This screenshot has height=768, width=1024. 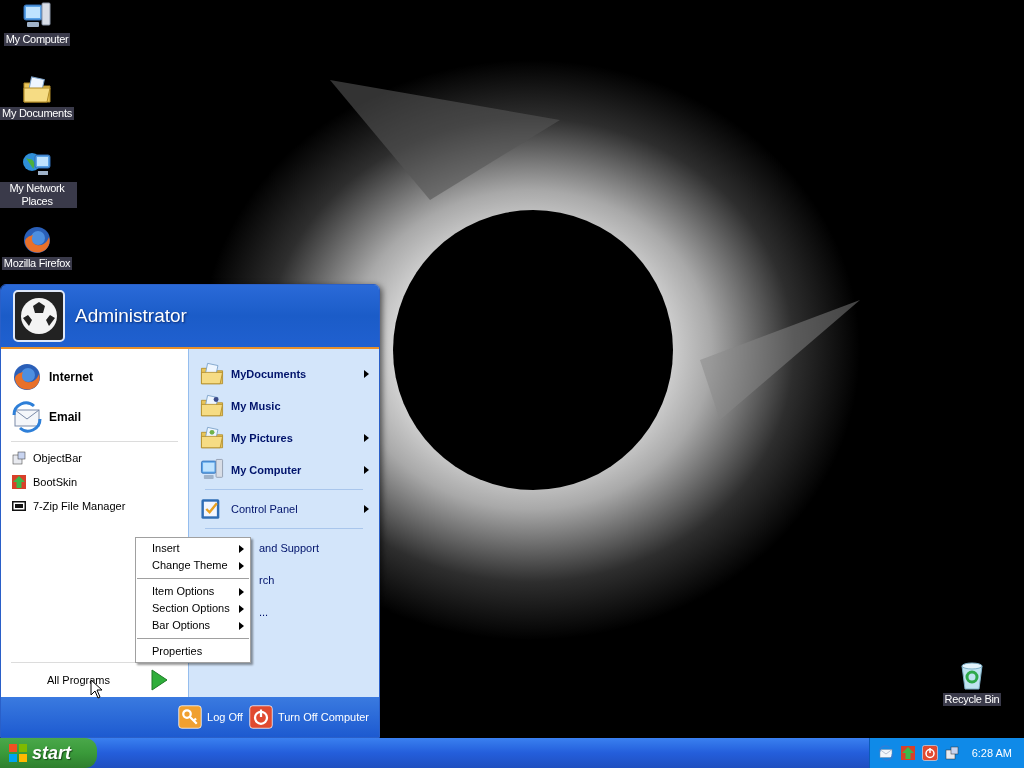 I want to click on place-item: My Music, so click(x=284, y=406).